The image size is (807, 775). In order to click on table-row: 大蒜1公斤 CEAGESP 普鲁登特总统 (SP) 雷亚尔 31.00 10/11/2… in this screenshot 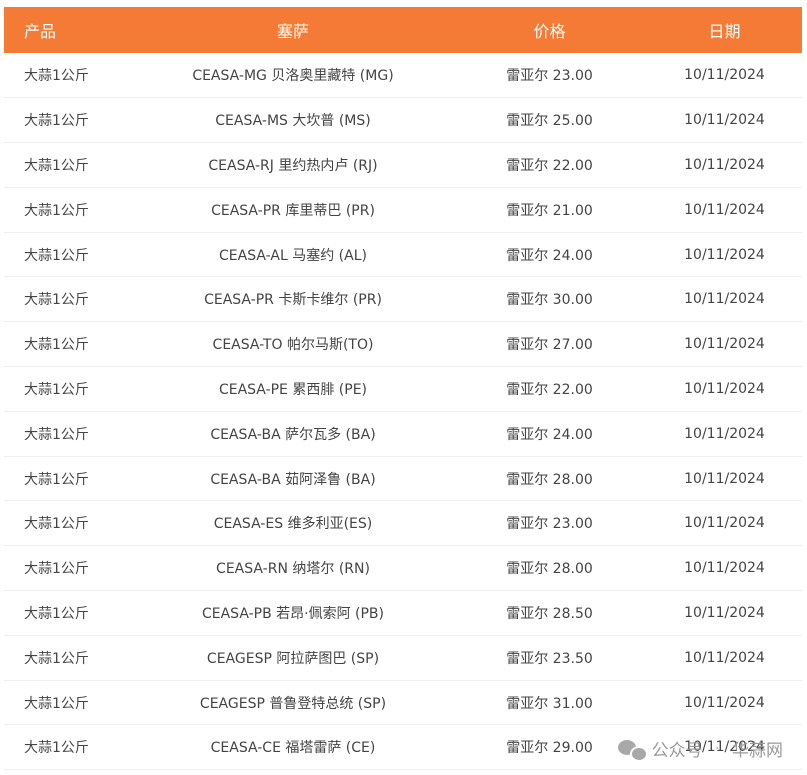, I will do `click(403, 702)`.